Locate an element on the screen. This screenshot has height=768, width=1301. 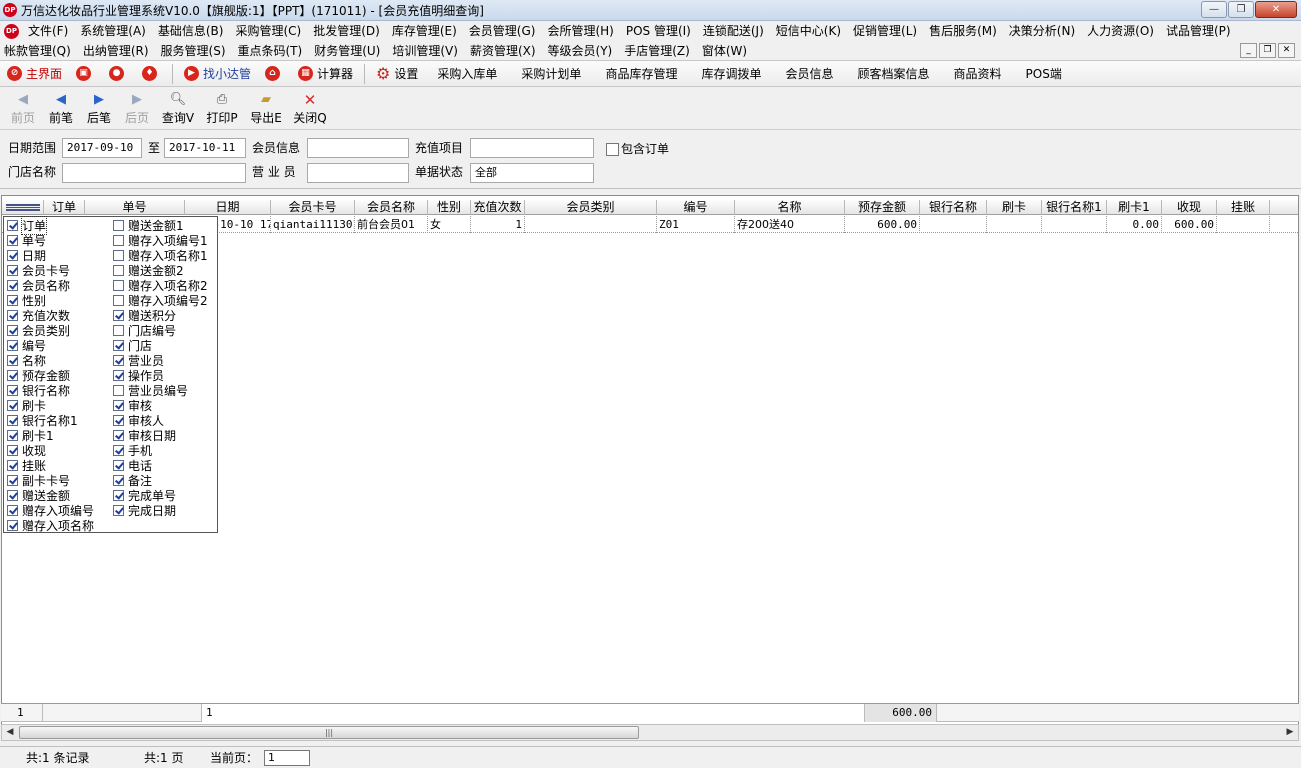
column-toggle-item: 银行名称 is located at coordinates (38, 390).